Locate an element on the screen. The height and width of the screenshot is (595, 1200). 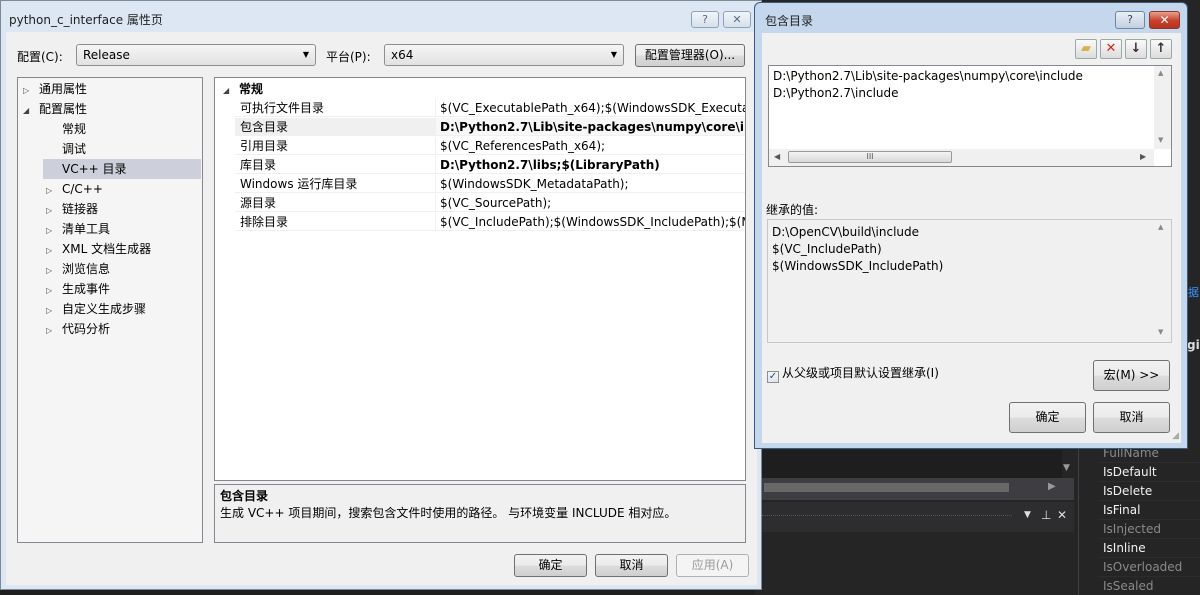
tree-item-build-events: ▷ 生成事件 is located at coordinates (78, 289).